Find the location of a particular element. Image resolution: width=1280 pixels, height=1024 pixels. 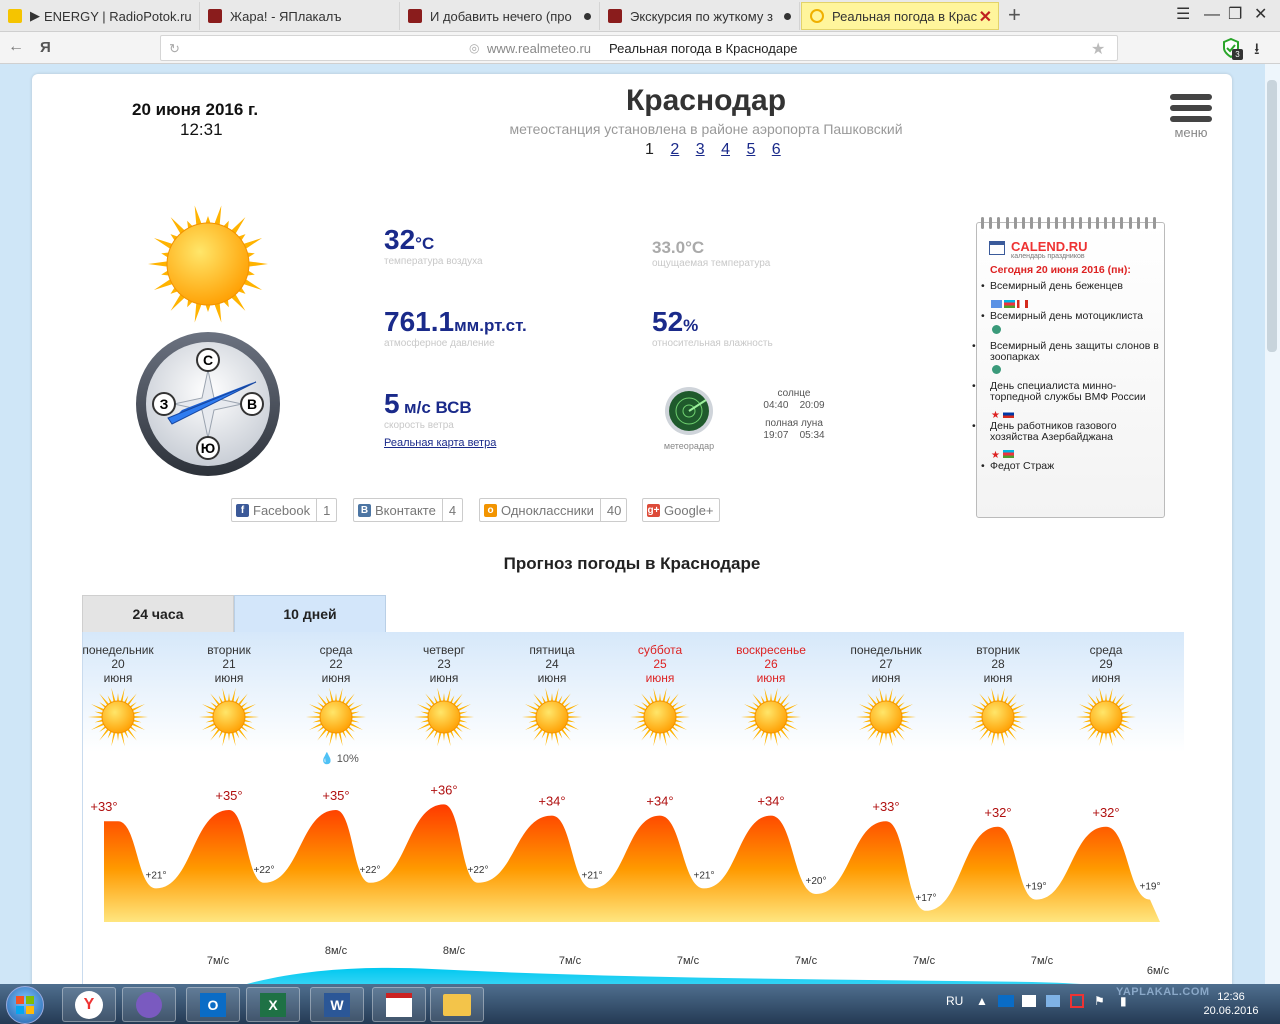

sunrise-time: 04:40 is located at coordinates (776, 405).